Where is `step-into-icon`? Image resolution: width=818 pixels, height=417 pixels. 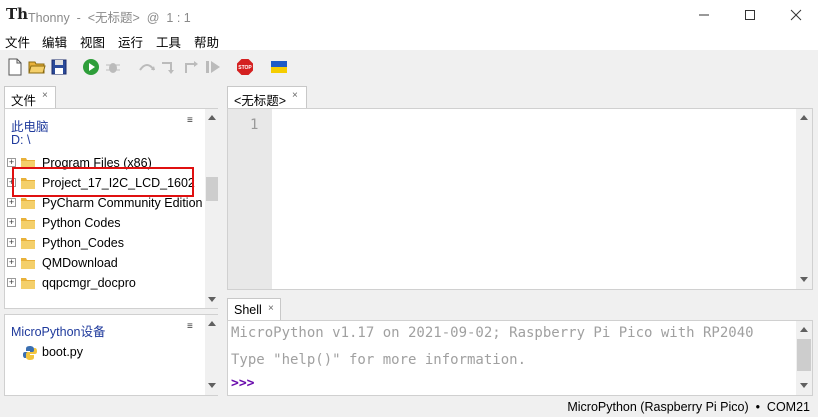
step-into-icon is located at coordinates (169, 67).